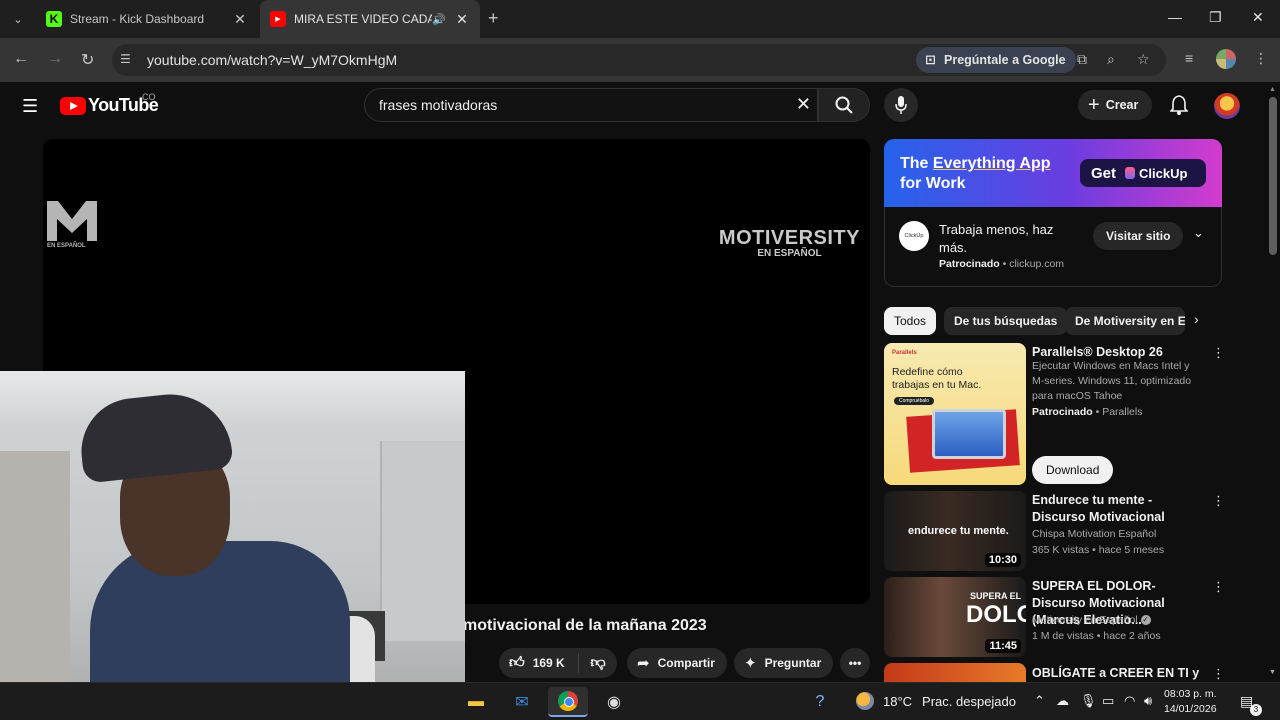 The height and width of the screenshot is (720, 1280). I want to click on forward-icon: →, so click(55, 59).